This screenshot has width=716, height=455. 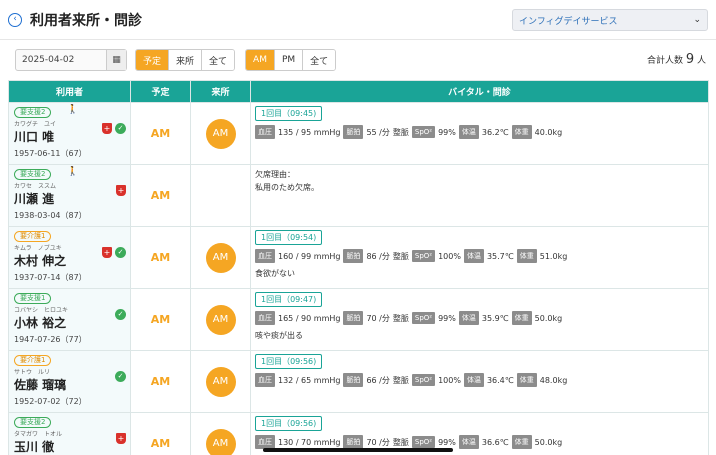 What do you see at coordinates (495, 132) in the screenshot?
I see `temp-value: 36.2℃` at bounding box center [495, 132].